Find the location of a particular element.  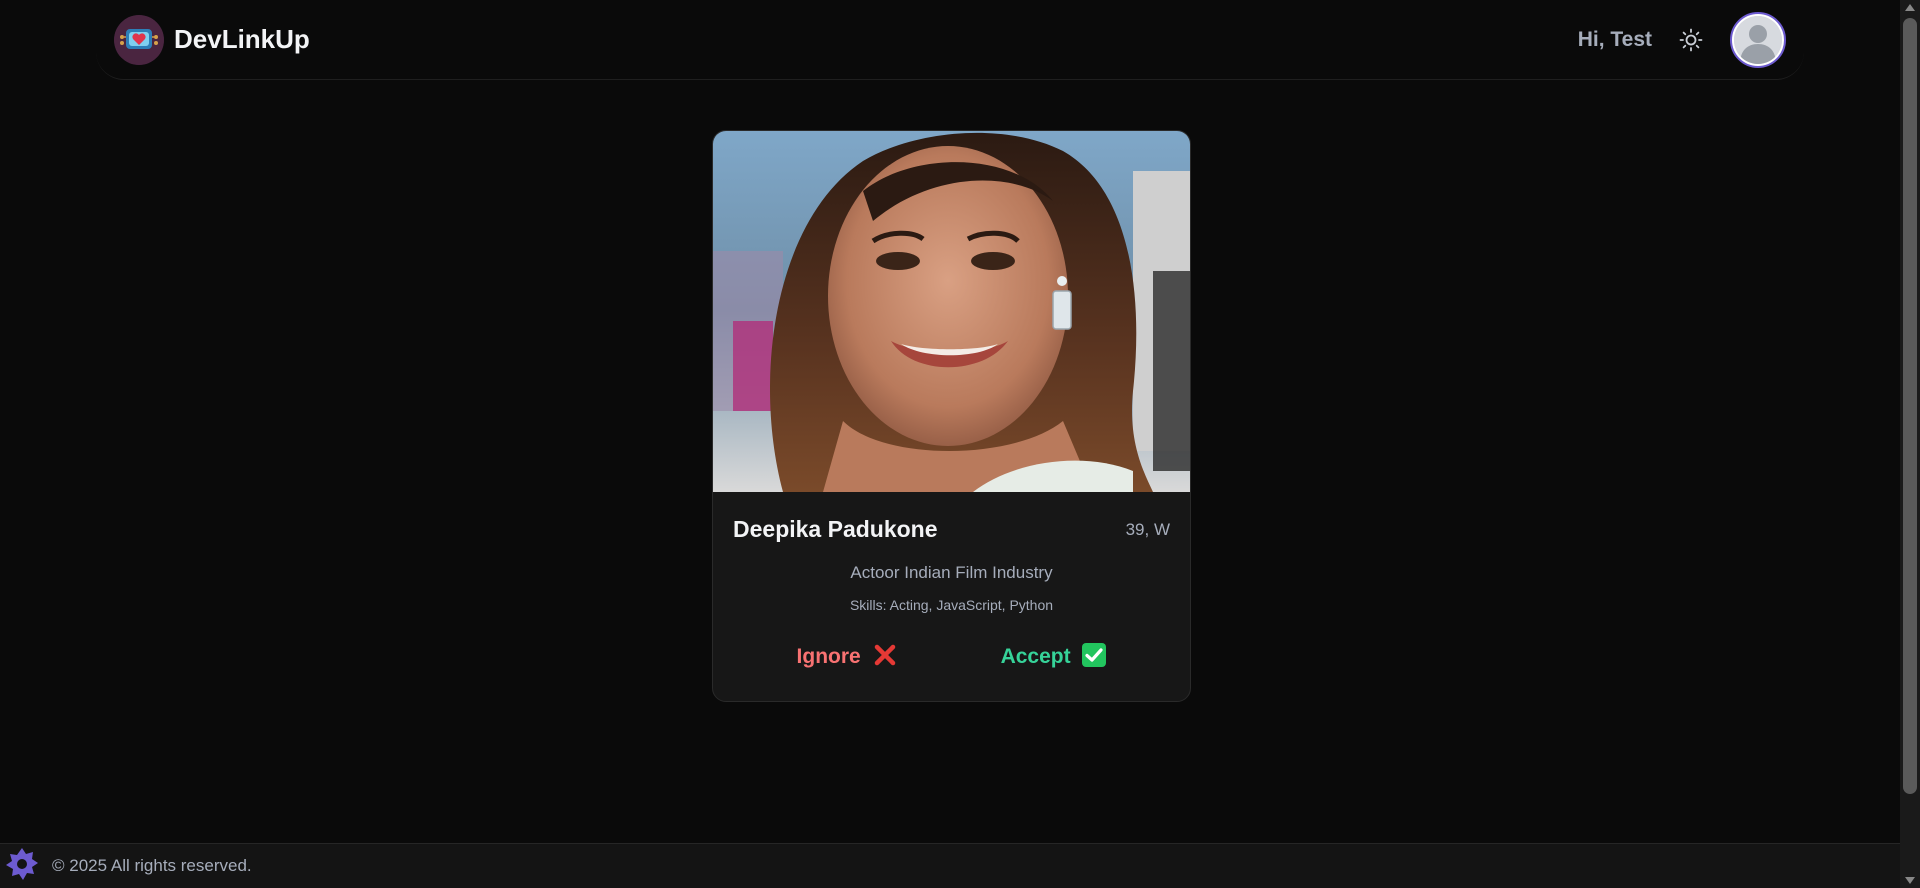

vertical-scrollbar is located at coordinates (1910, 444).